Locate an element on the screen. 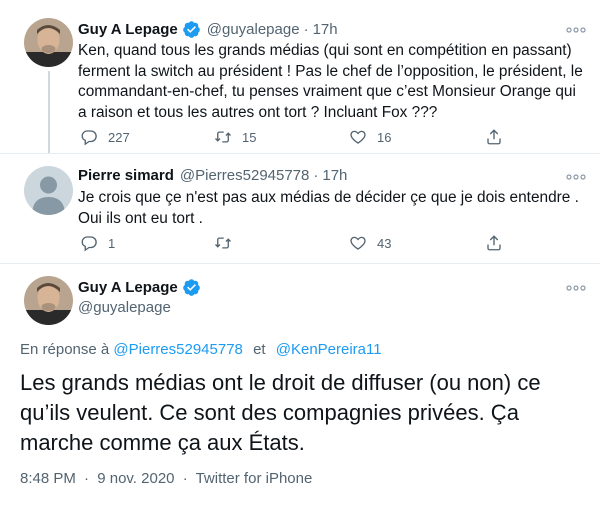  like-button: 16 is located at coordinates (417, 137).